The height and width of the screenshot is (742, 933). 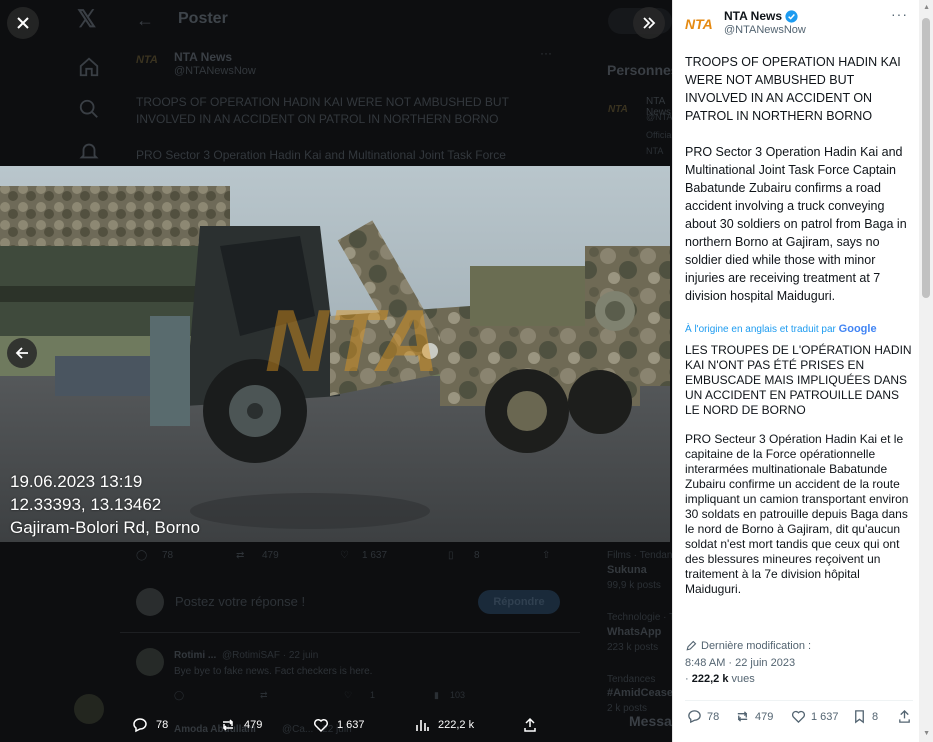 What do you see at coordinates (88, 20) in the screenshot?
I see `x-logo-icon: 𝕏` at bounding box center [88, 20].